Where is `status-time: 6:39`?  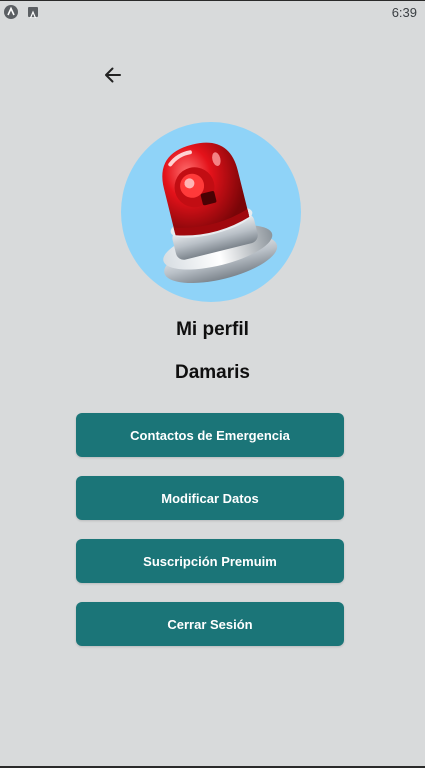
status-time: 6:39 is located at coordinates (404, 12).